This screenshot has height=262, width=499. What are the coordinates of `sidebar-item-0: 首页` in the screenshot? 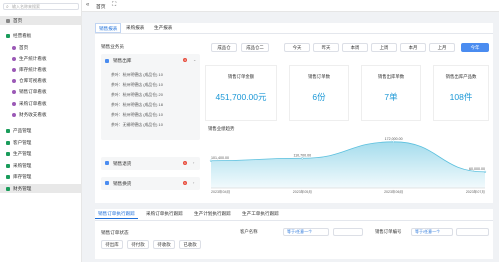 It's located at (41, 20).